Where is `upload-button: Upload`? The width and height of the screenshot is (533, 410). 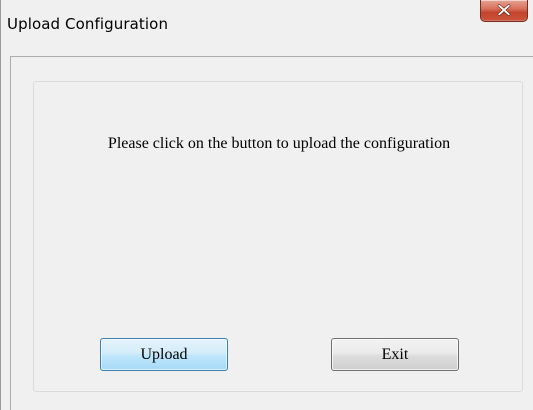 upload-button: Upload is located at coordinates (164, 354).